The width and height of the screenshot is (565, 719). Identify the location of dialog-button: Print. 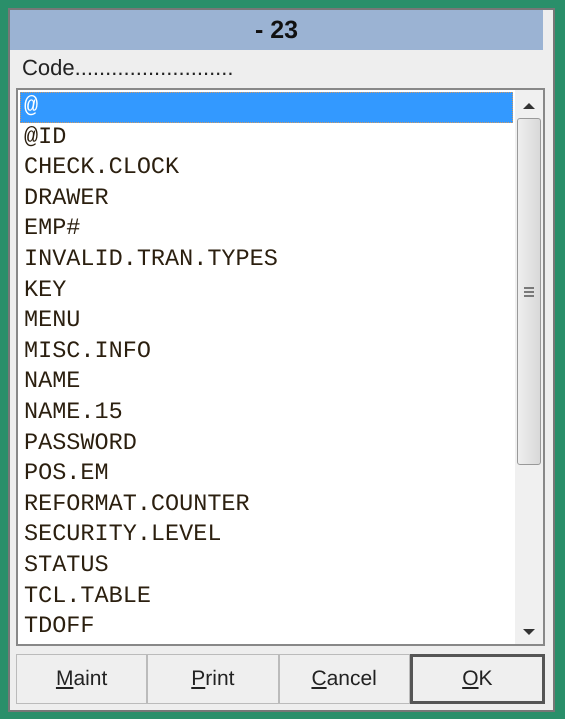
(212, 679).